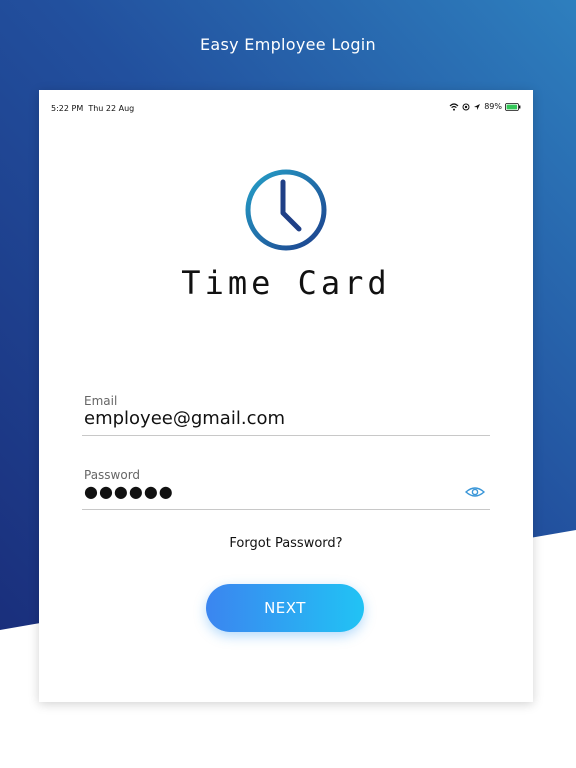 This screenshot has height=768, width=576. I want to click on forgot-password-link: Forgot Password?, so click(286, 543).